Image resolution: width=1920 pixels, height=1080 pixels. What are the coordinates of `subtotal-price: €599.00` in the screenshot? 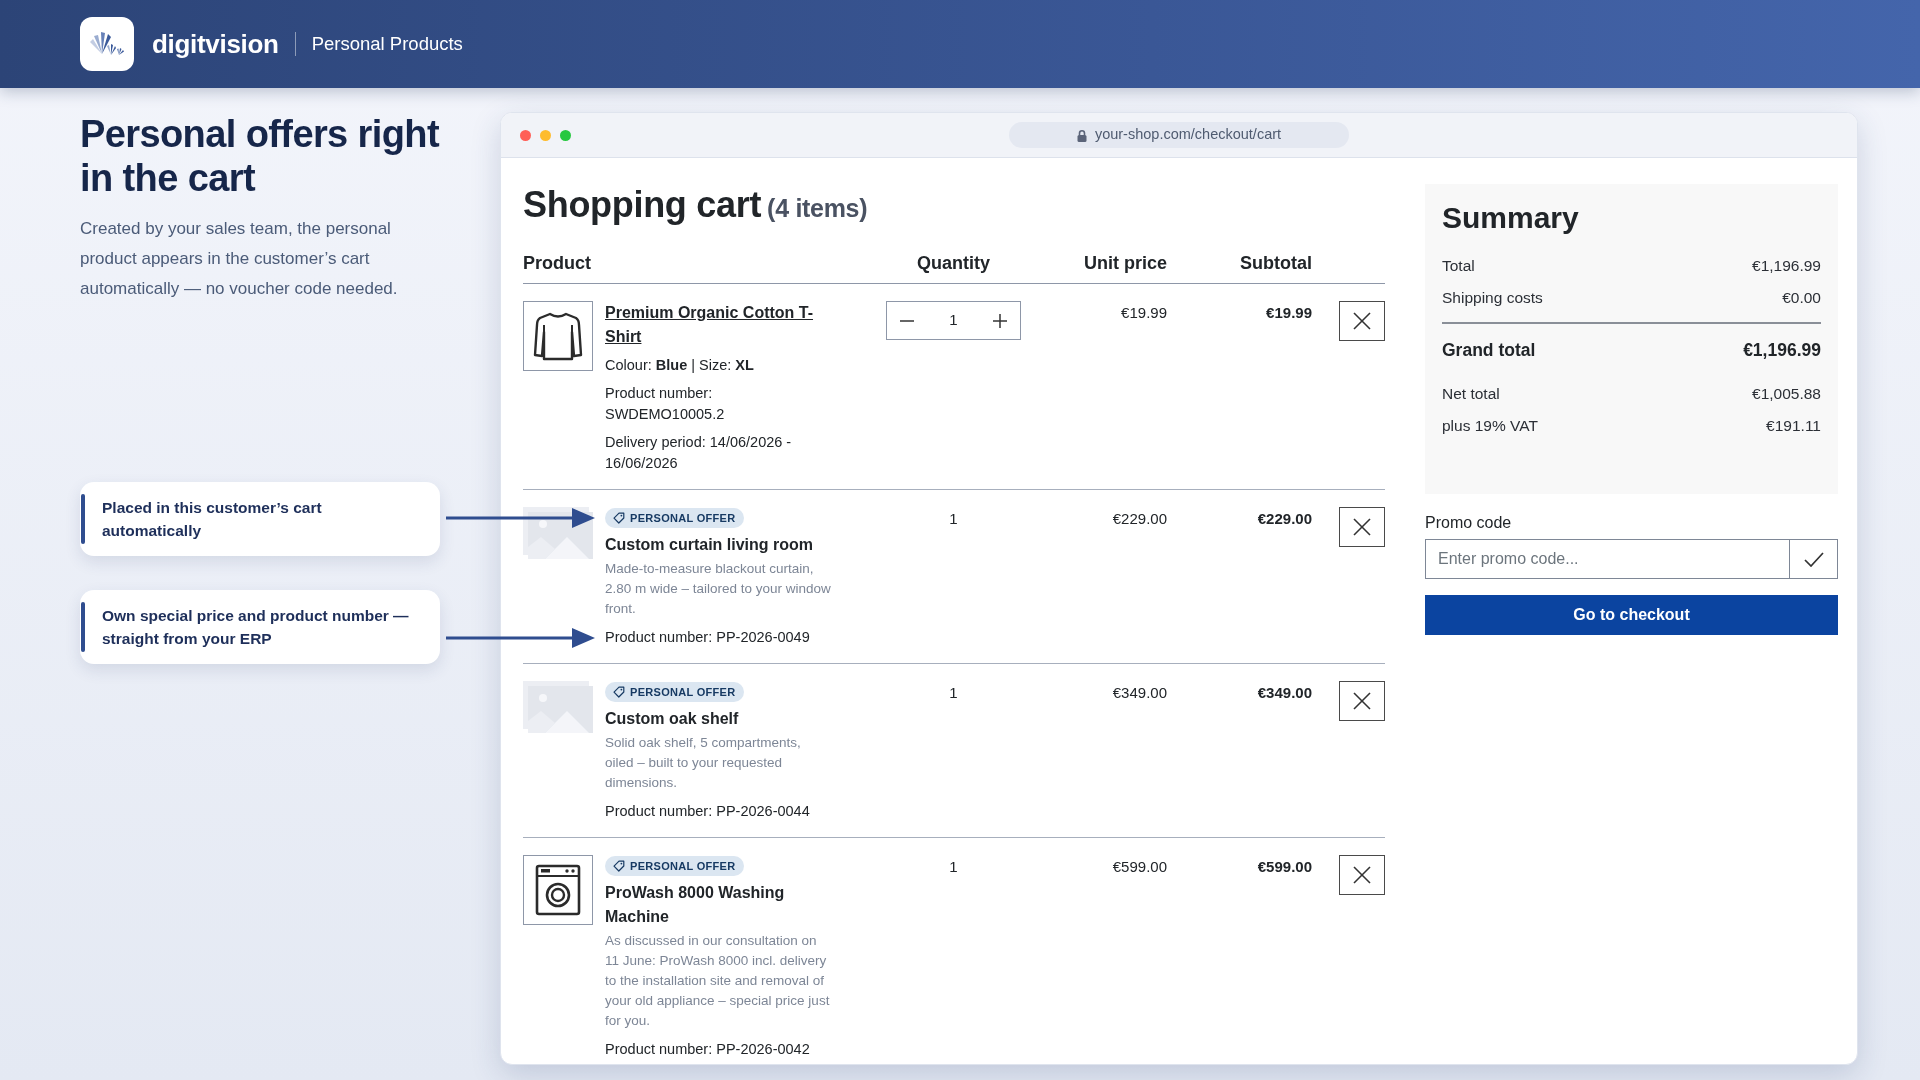 It's located at (1284, 867).